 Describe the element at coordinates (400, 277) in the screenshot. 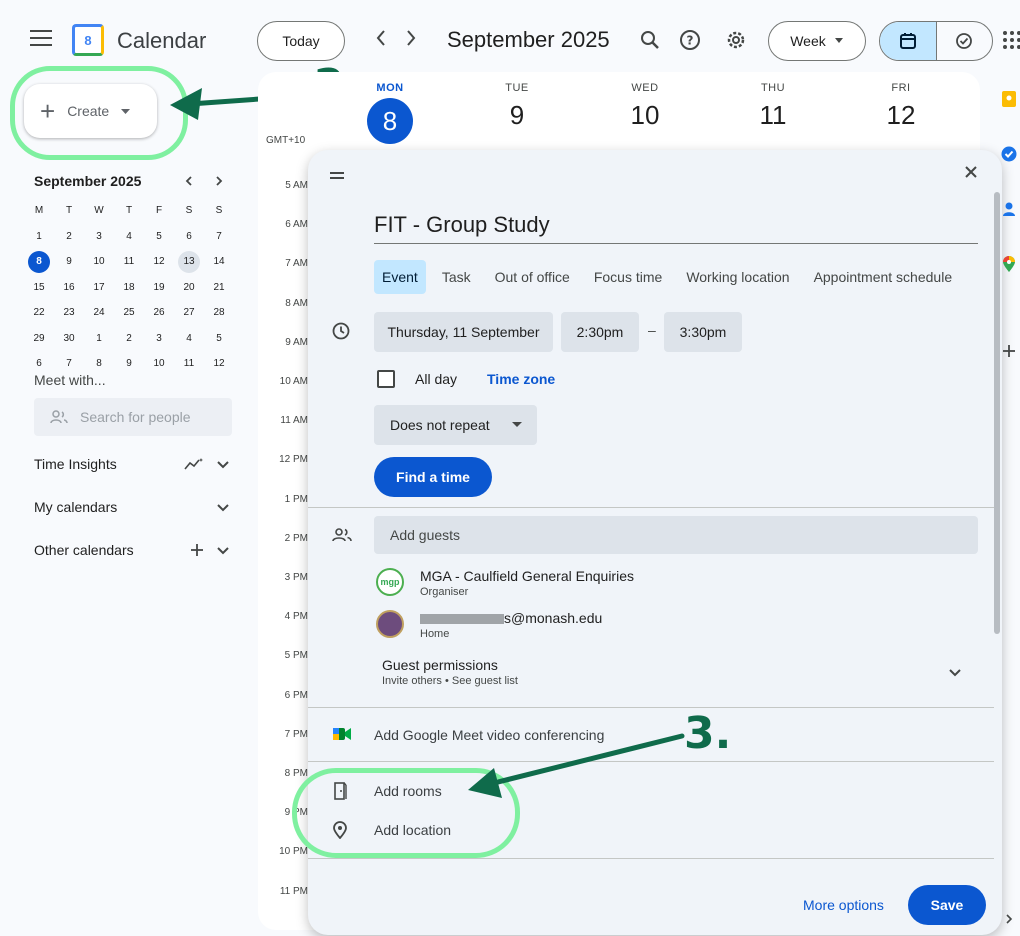

I see `tab-event: Event` at that location.